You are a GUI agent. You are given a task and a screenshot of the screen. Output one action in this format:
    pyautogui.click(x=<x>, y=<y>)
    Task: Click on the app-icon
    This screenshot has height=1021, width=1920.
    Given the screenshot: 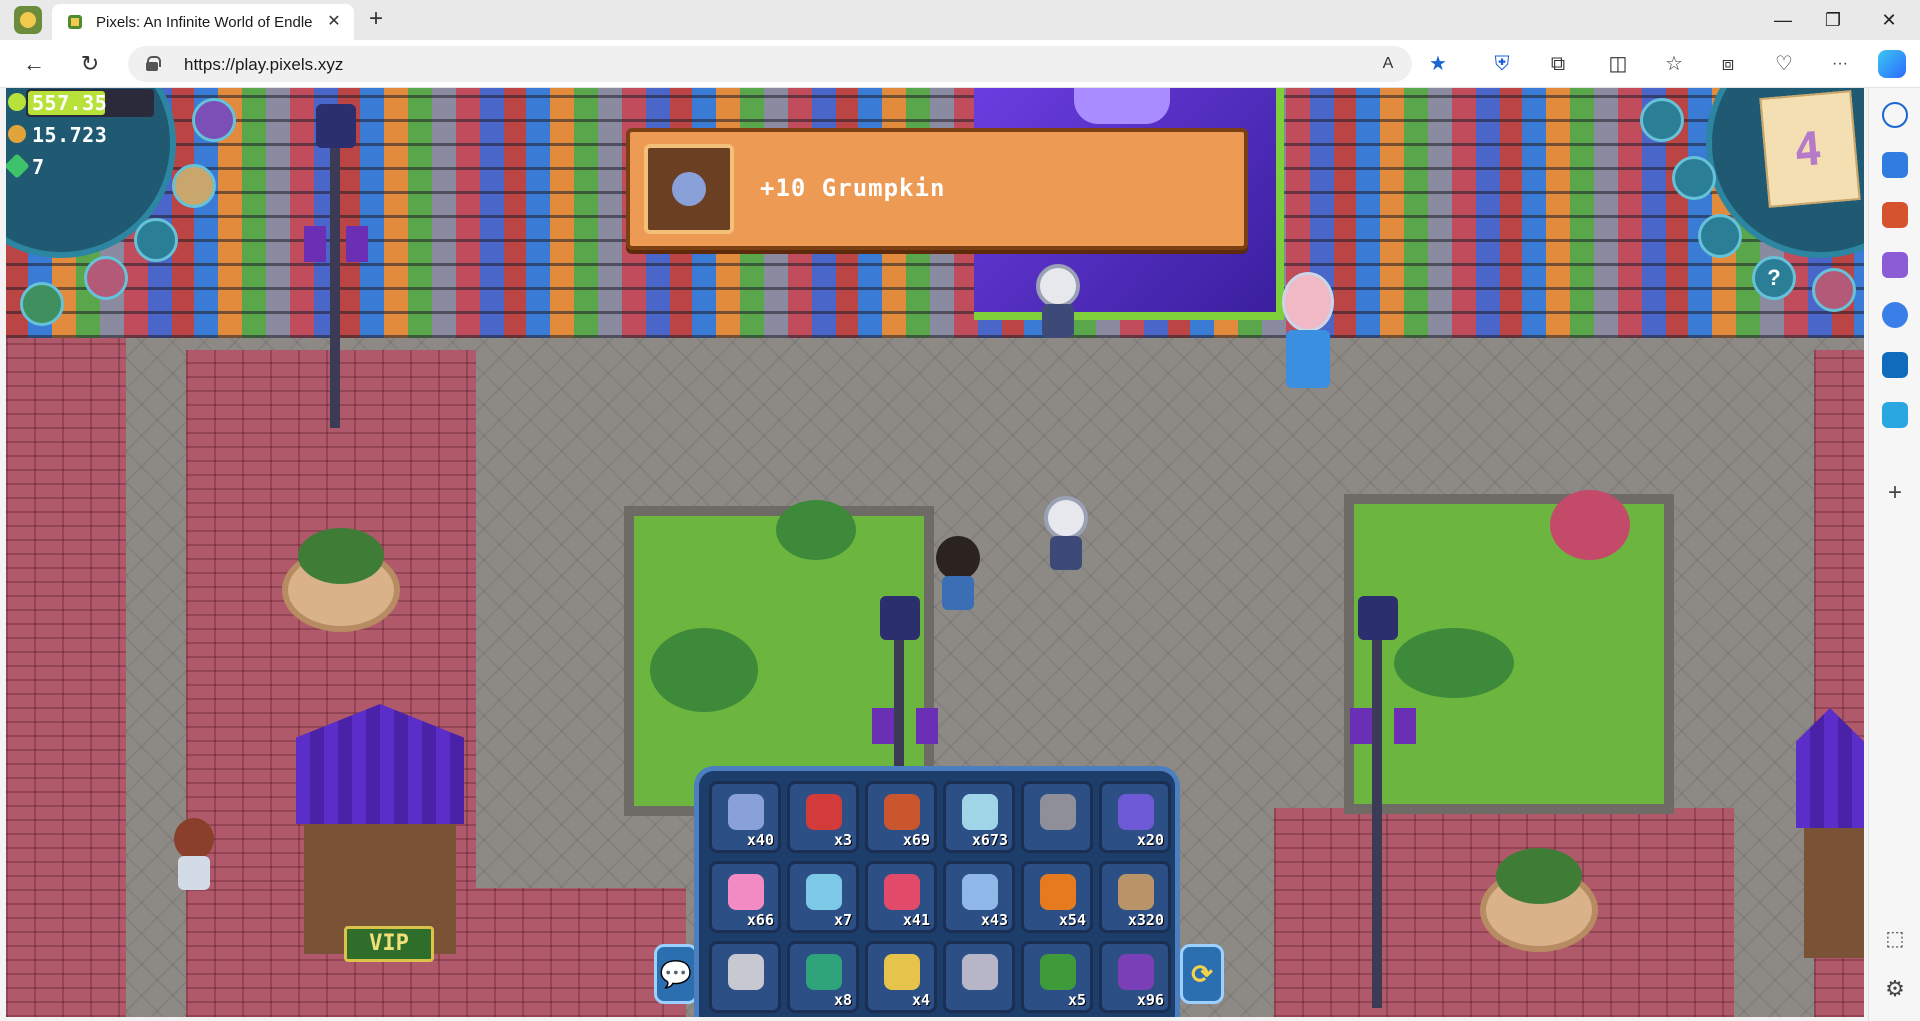 What is the action you would take?
    pyautogui.click(x=28, y=20)
    